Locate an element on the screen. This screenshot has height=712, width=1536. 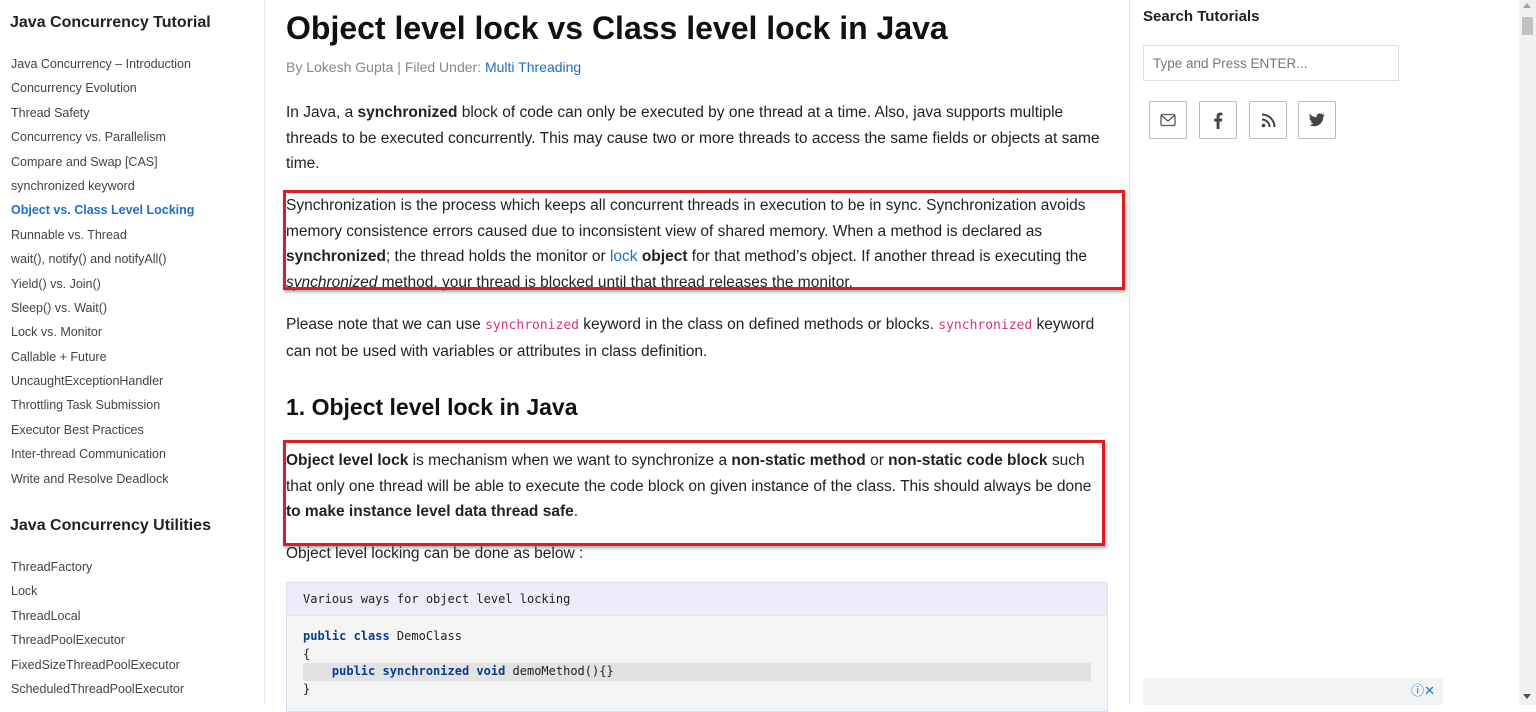
sidebar-item-wait-notify-and-notifyall: wait(), notify() and notifyAll() is located at coordinates (102, 262).